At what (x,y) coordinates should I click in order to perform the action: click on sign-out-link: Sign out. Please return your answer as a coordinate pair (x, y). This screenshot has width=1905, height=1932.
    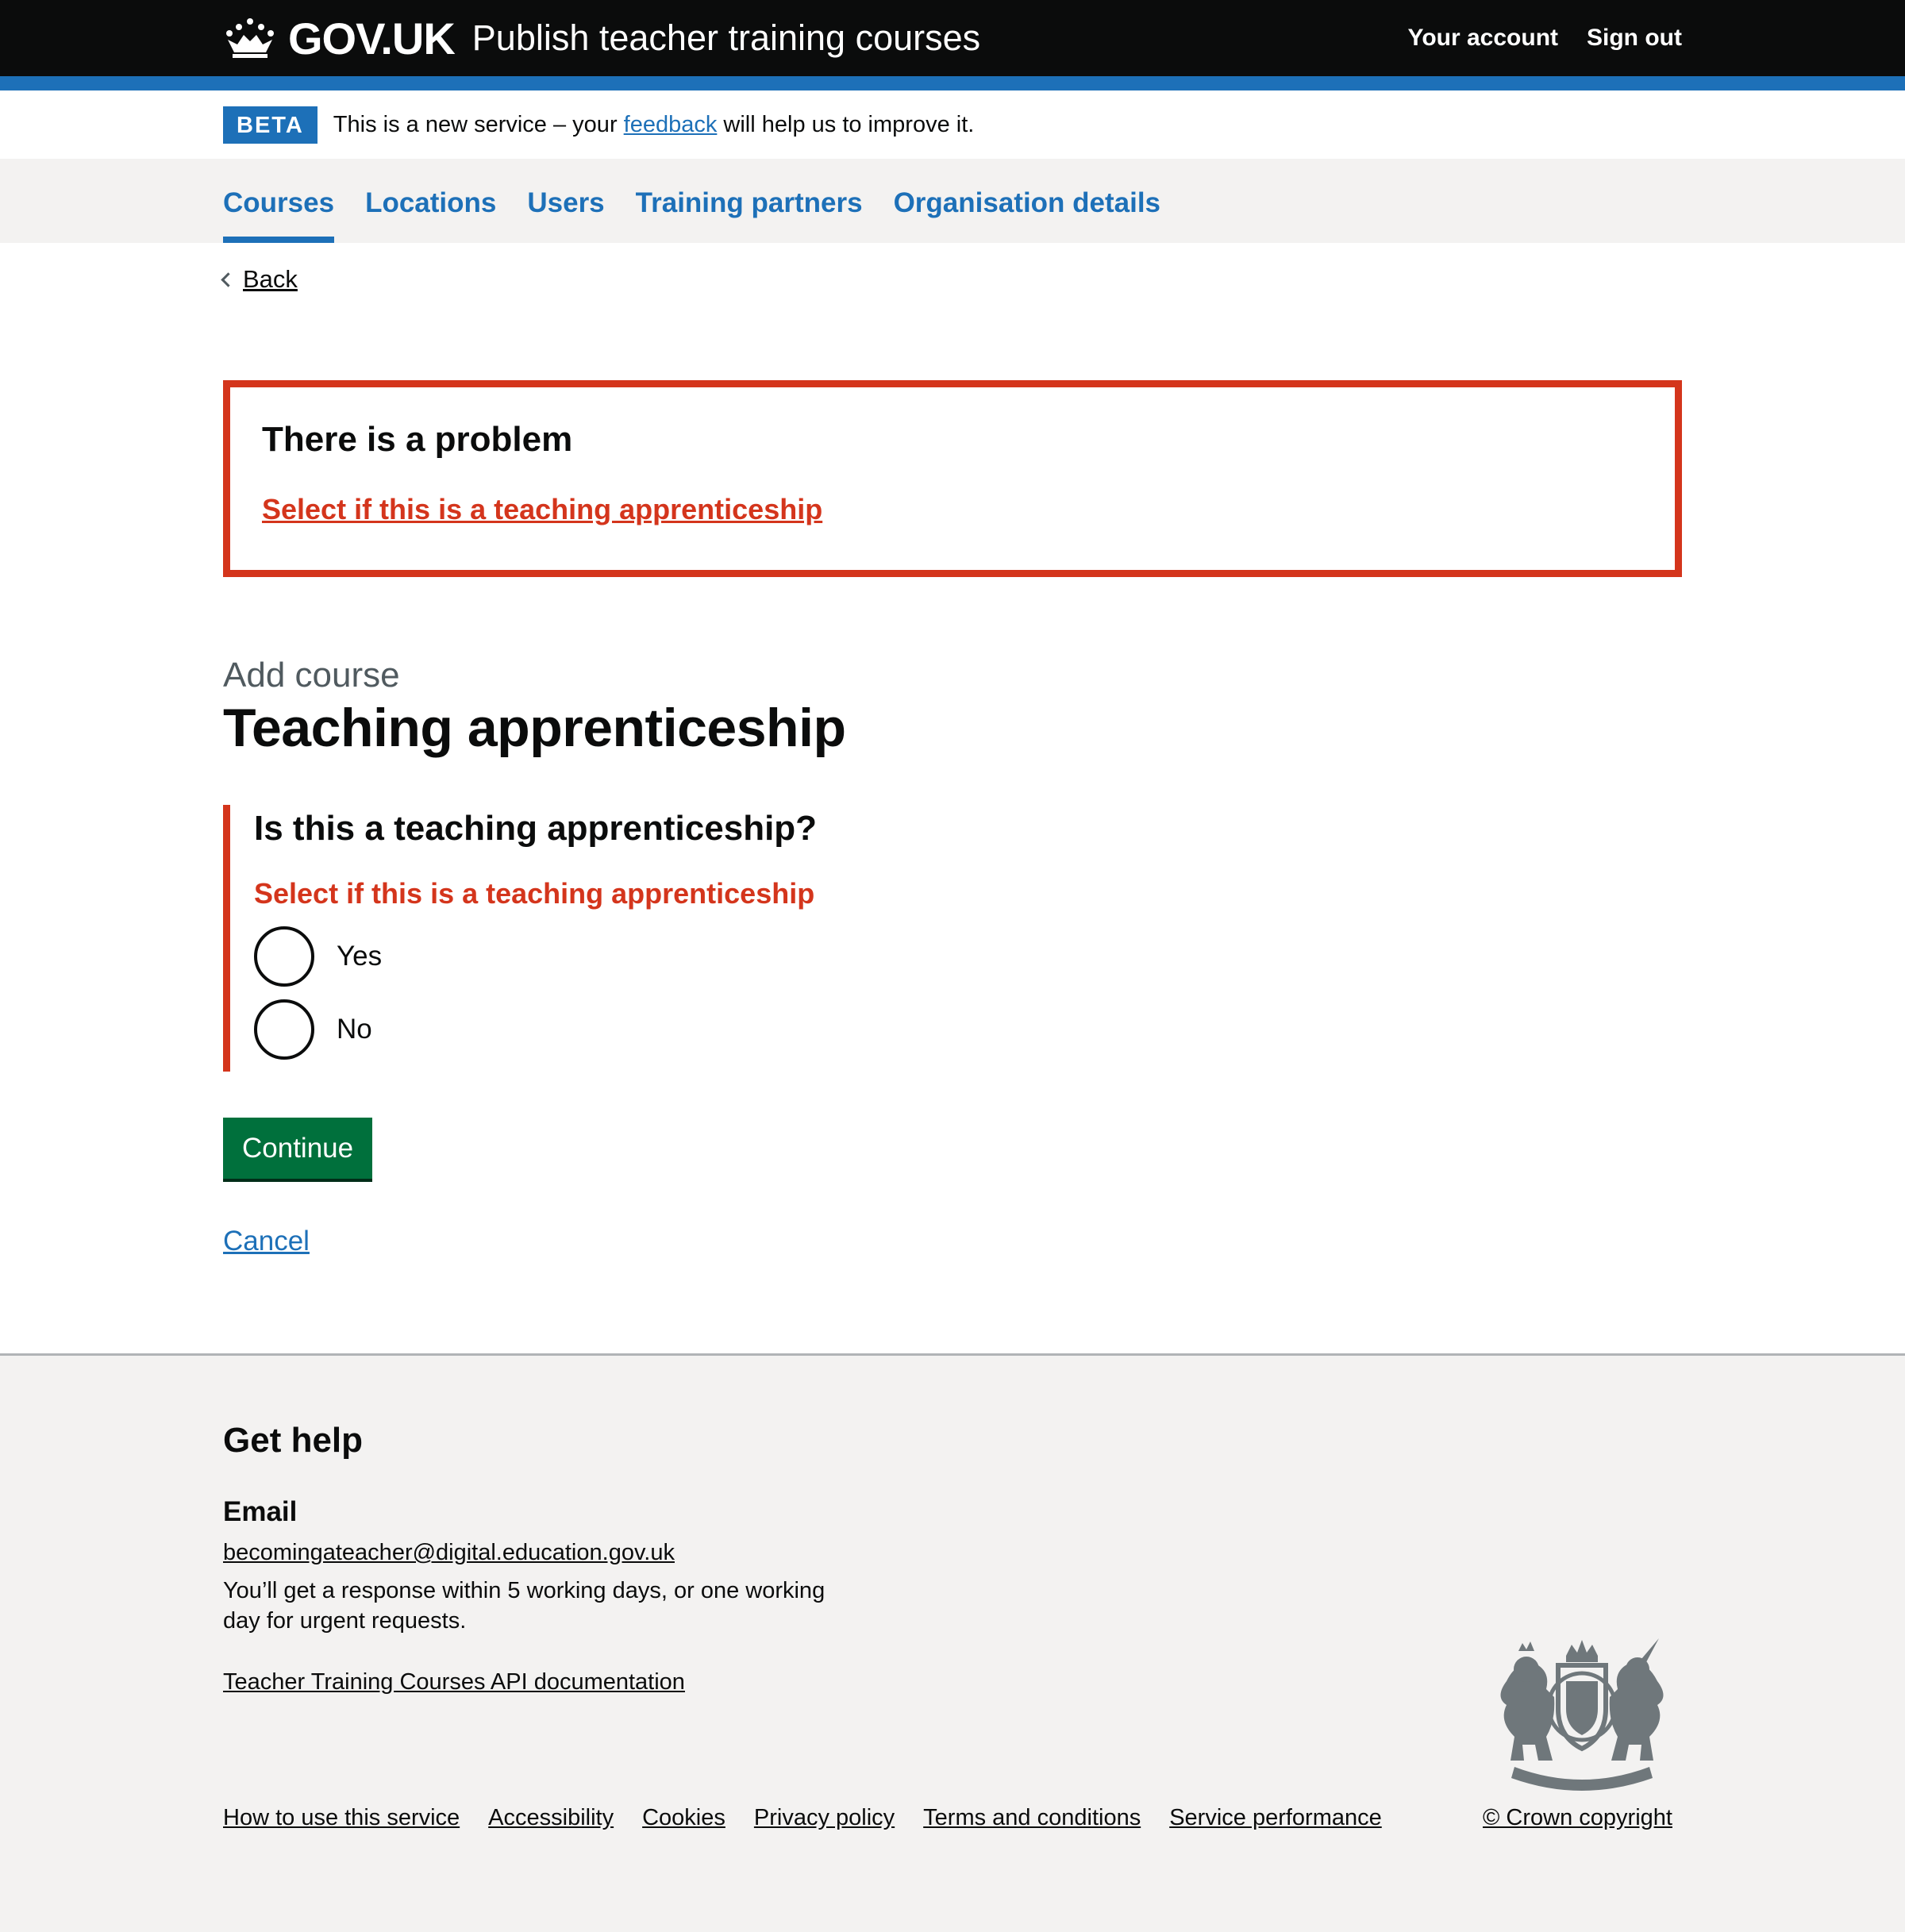
    Looking at the image, I should click on (1634, 38).